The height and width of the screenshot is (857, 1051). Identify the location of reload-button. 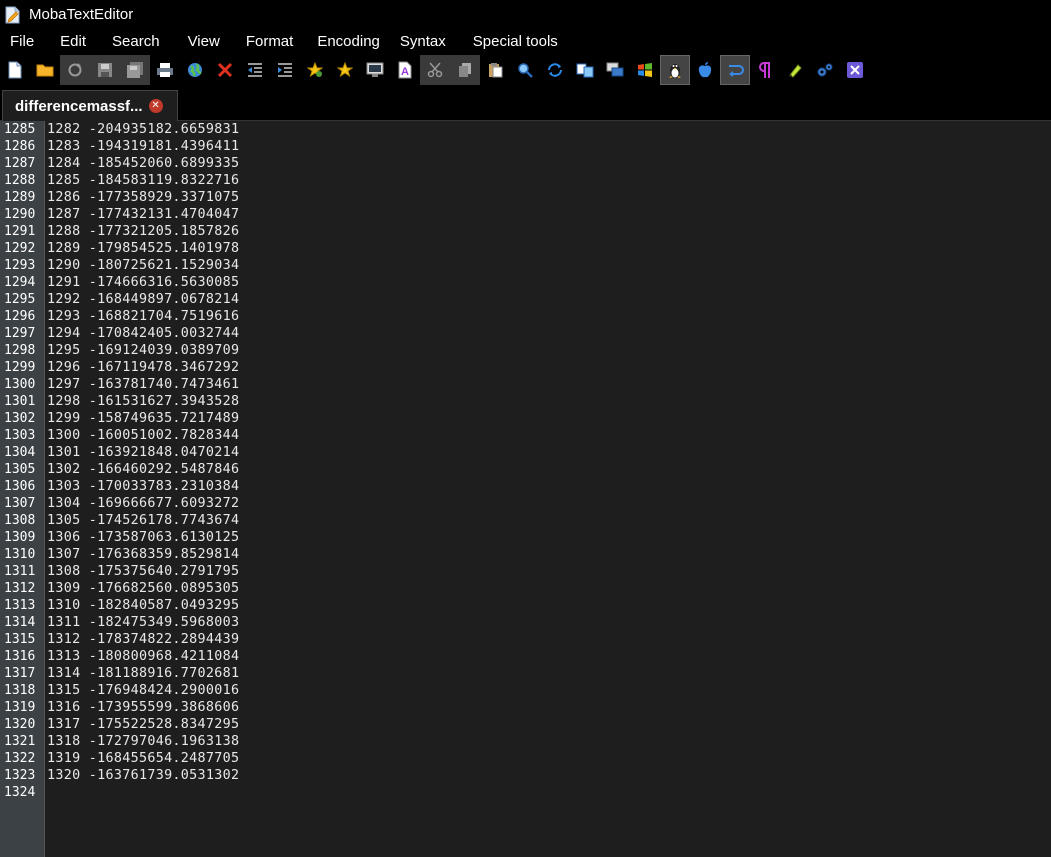
(75, 70).